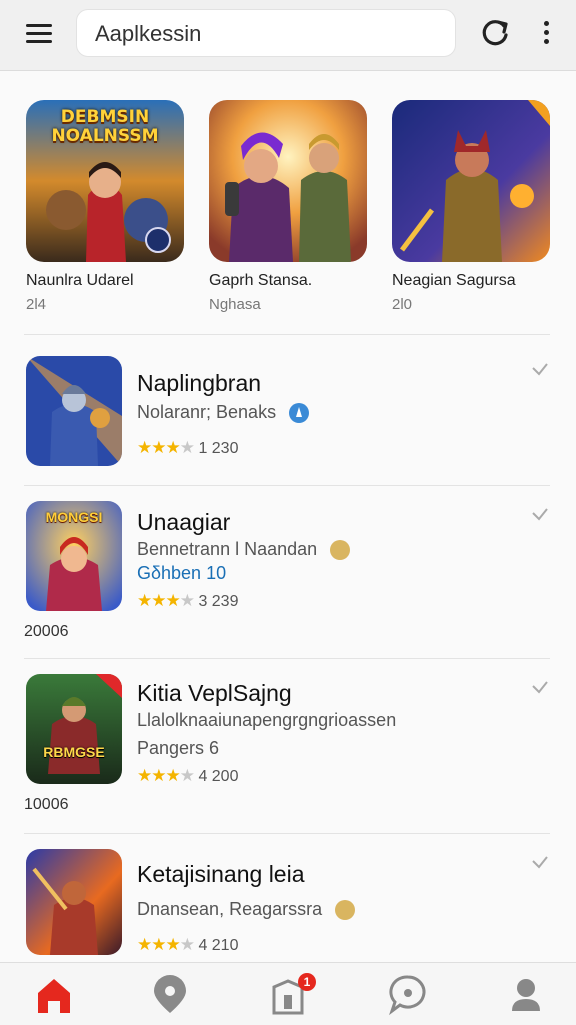 The image size is (576, 1025). I want to click on bottom-navigation: 1, so click(288, 993).